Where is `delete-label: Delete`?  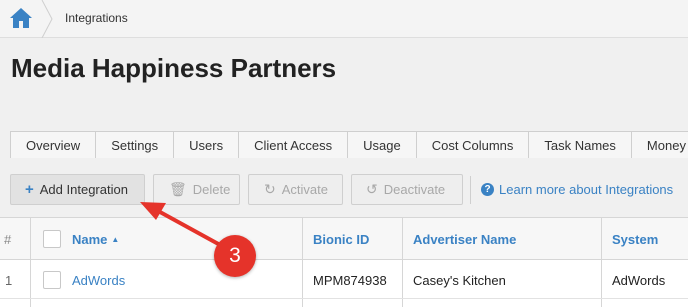 delete-label: Delete is located at coordinates (211, 189).